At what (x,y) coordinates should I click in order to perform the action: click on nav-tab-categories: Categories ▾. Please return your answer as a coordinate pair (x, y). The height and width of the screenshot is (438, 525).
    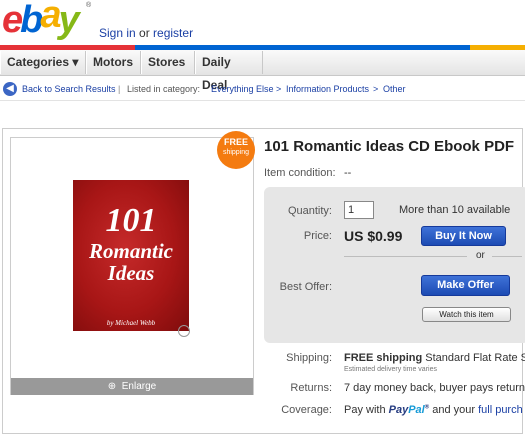
    Looking at the image, I should click on (43, 62).